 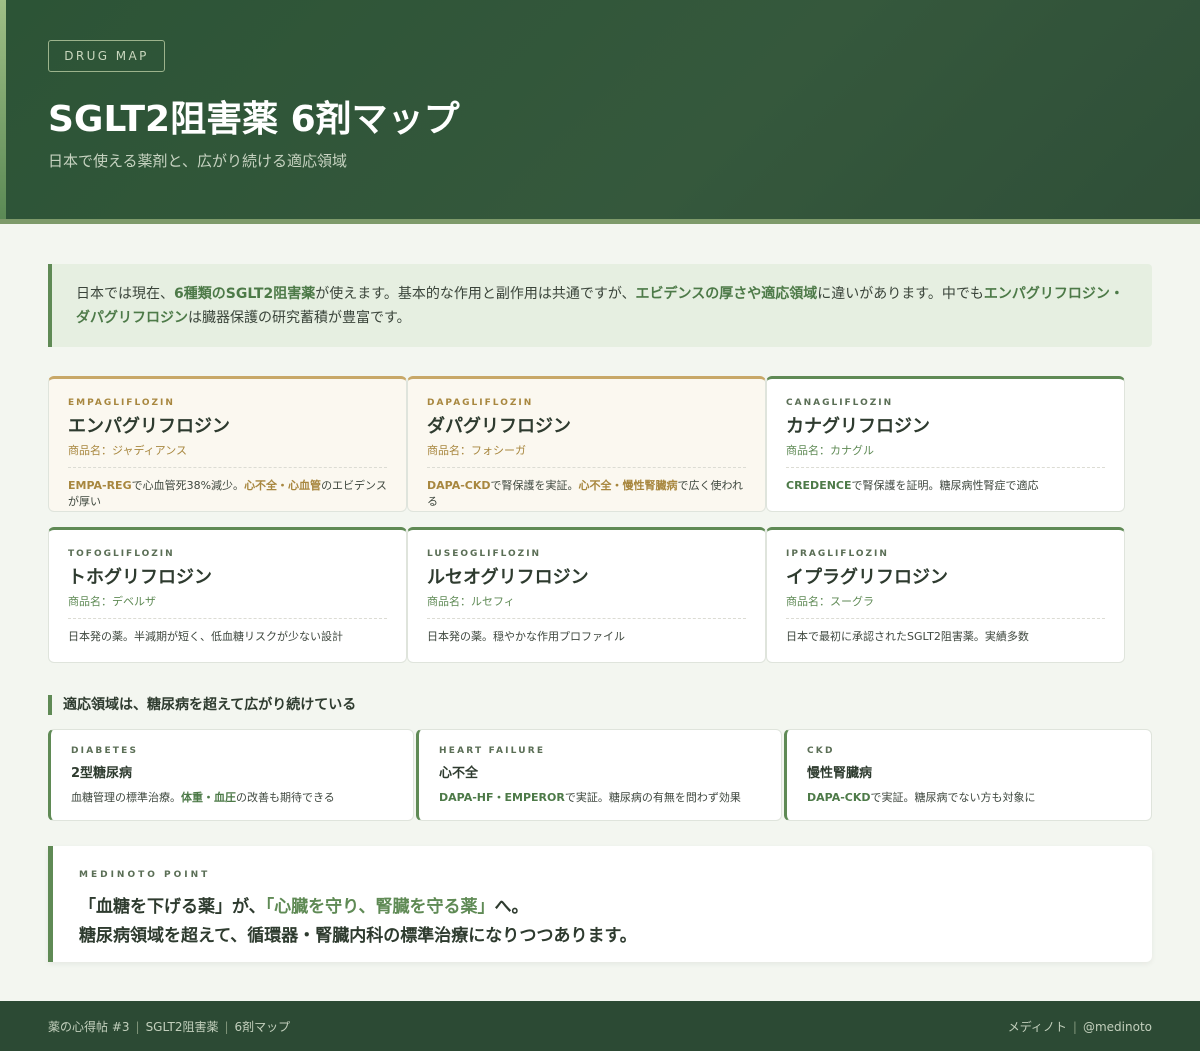 I want to click on drug-name: エンパグリフロジン, so click(x=149, y=426).